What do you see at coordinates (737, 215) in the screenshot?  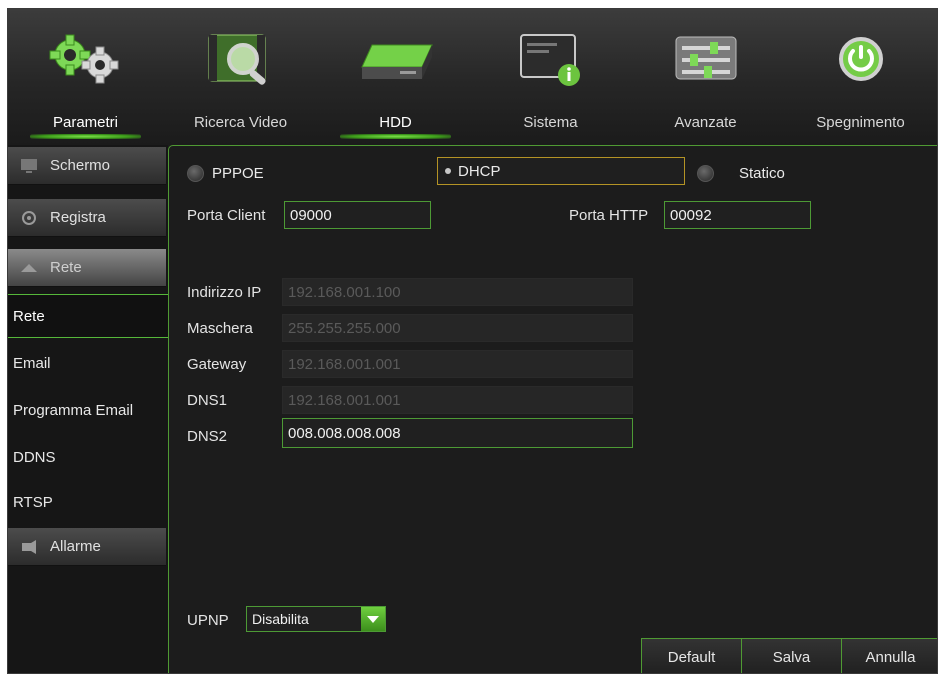 I see `http-port-input: 00092` at bounding box center [737, 215].